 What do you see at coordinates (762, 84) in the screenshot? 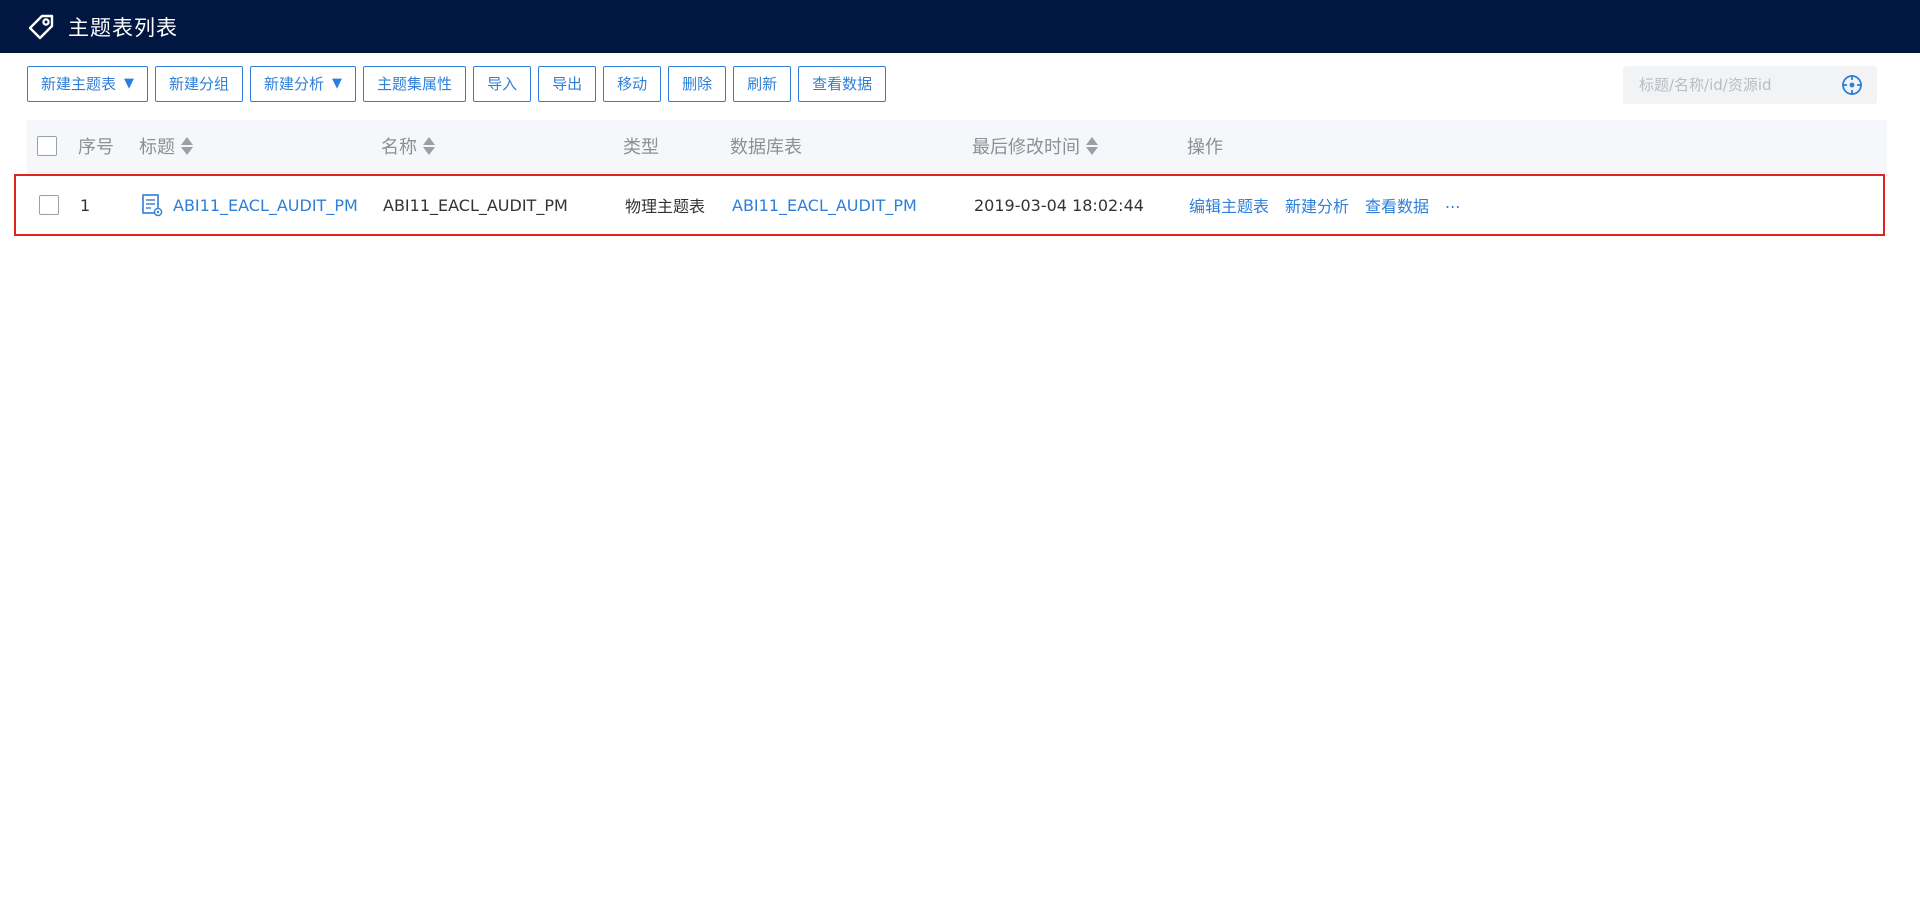
I see `refresh-button: 刷新` at bounding box center [762, 84].